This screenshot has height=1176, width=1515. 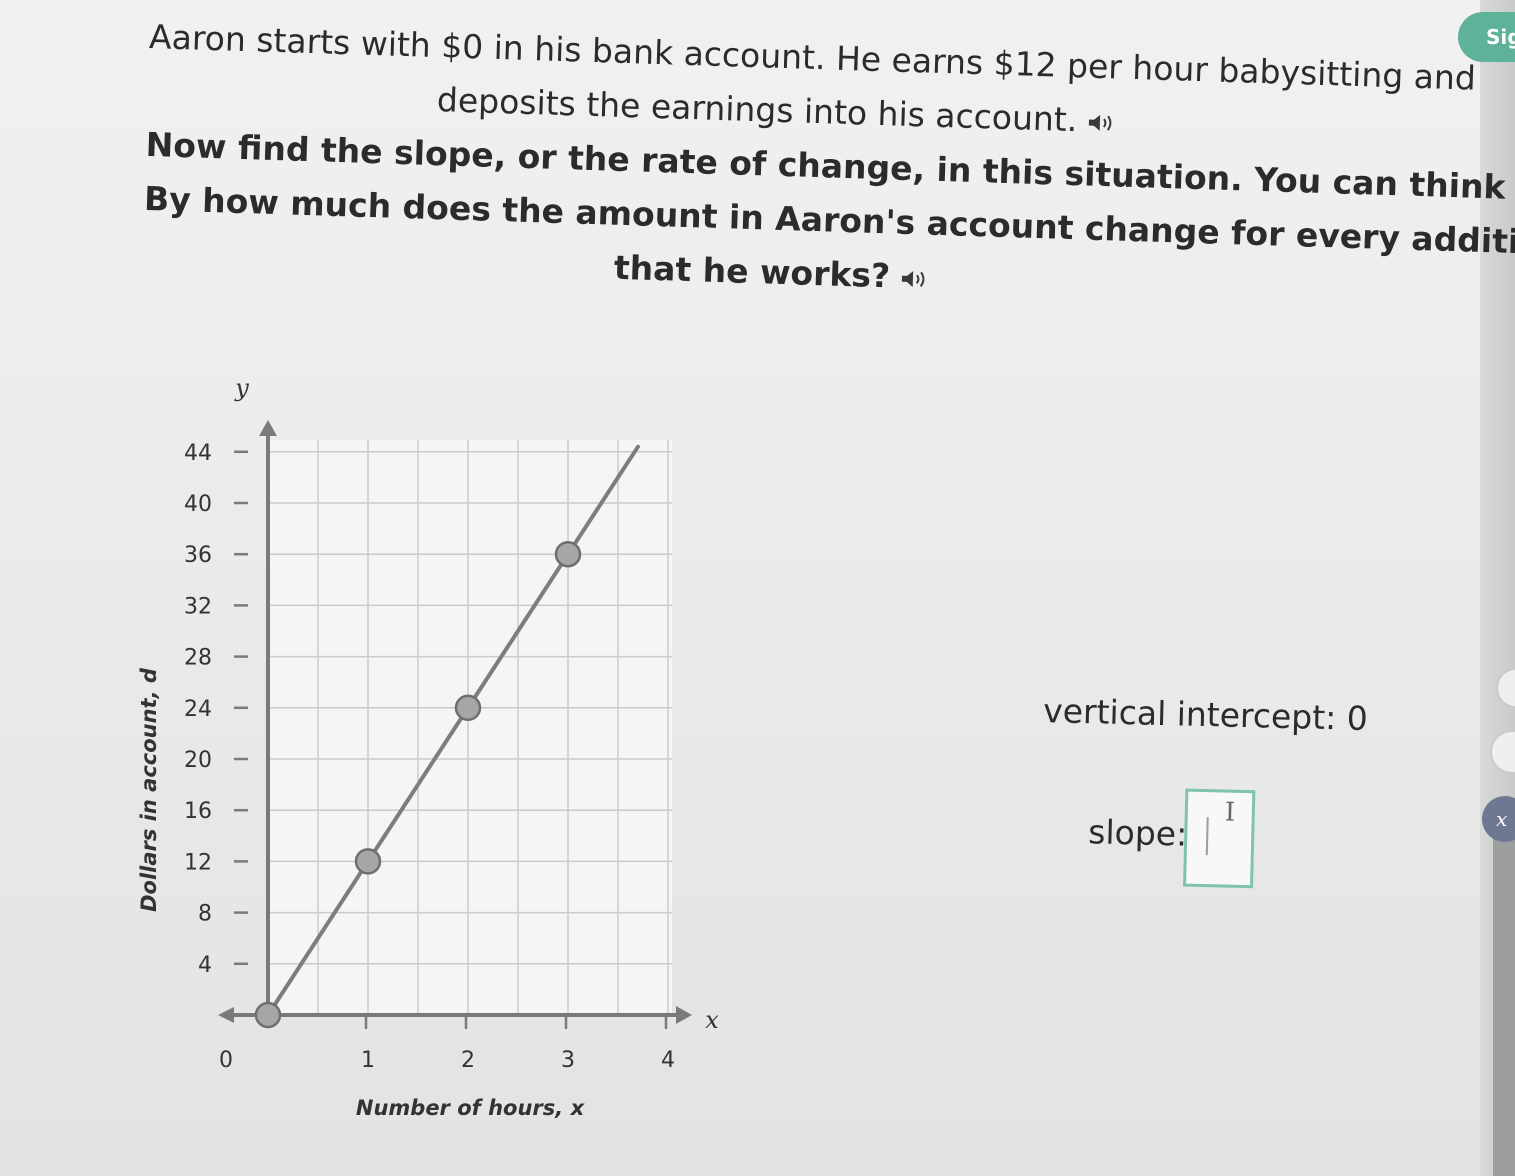 What do you see at coordinates (198, 453) in the screenshot?
I see `y-tick-label: 44` at bounding box center [198, 453].